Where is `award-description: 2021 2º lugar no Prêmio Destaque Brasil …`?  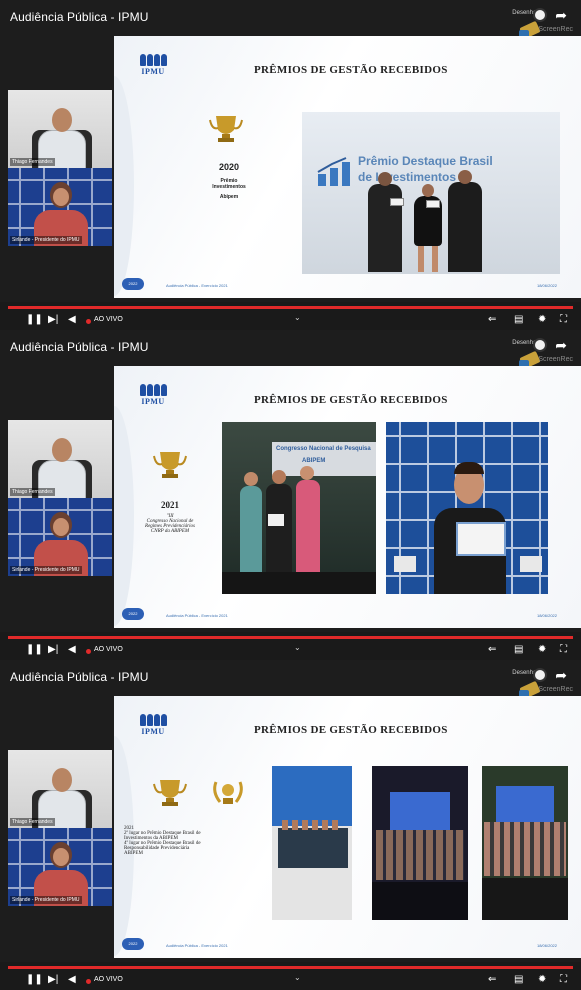
award-description: 2021 2º lugar no Prêmio Destaque Brasil … is located at coordinates (194, 841).